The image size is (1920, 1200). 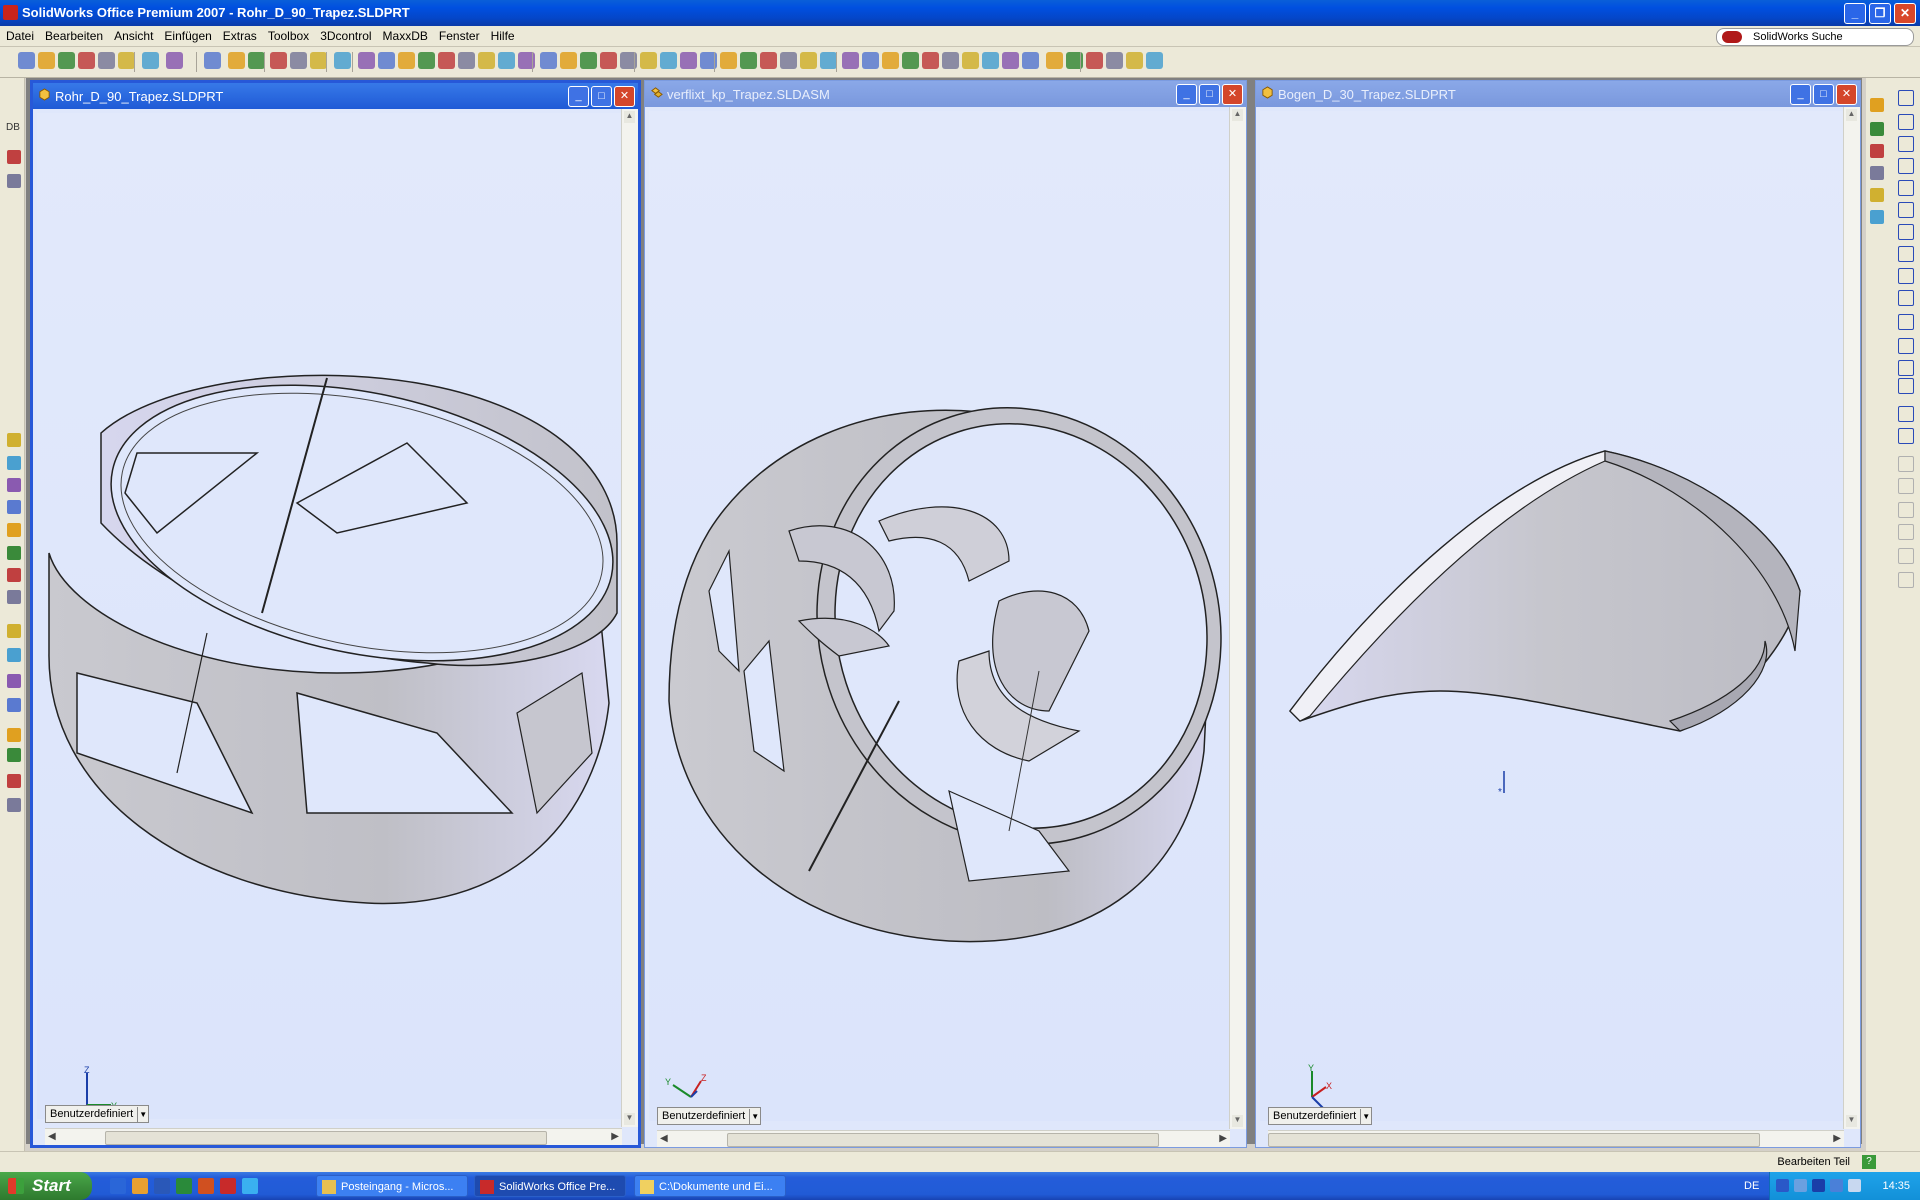 I want to click on scroll-left-arrow: ◀, so click(x=664, y=1138).